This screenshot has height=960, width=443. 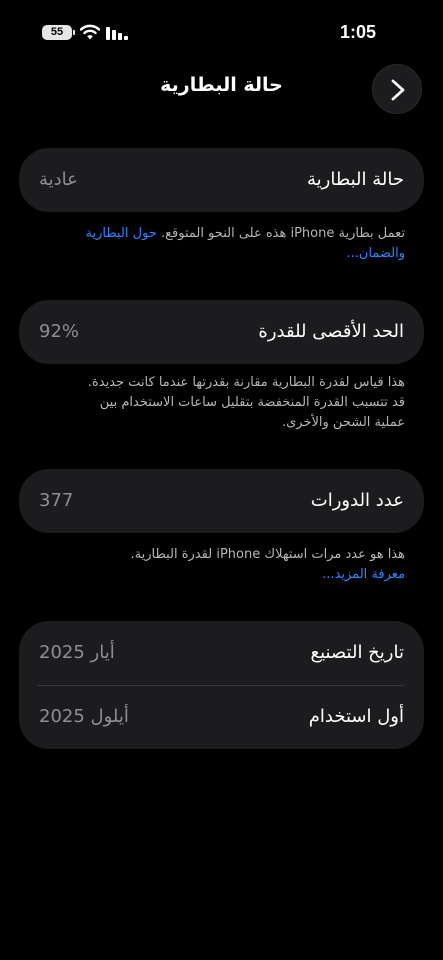 What do you see at coordinates (58, 179) in the screenshot?
I see `battery-health-value: عادية` at bounding box center [58, 179].